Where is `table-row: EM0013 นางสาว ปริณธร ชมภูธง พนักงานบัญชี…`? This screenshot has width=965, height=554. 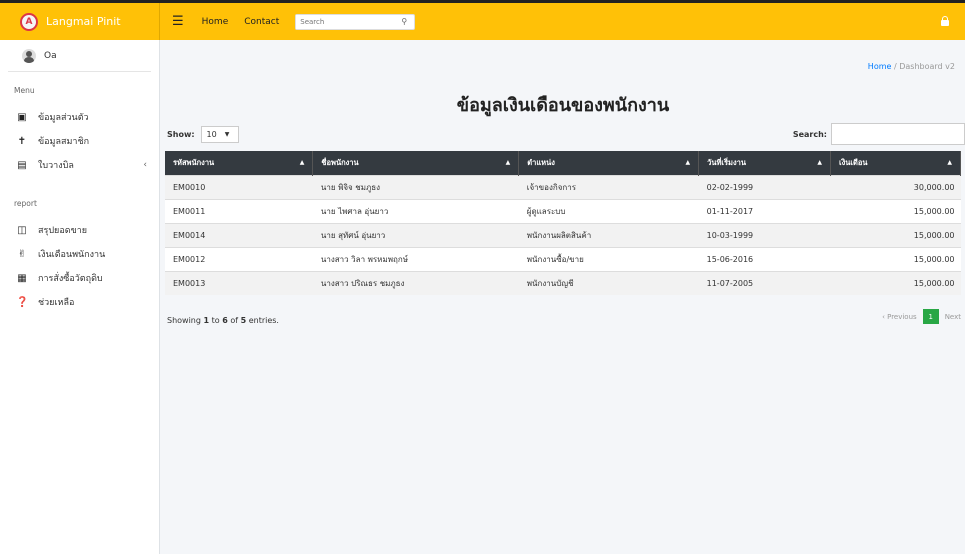
table-row: EM0013 นางสาว ปริณธร ชมภูธง พนักงานบัญชี… is located at coordinates (563, 282).